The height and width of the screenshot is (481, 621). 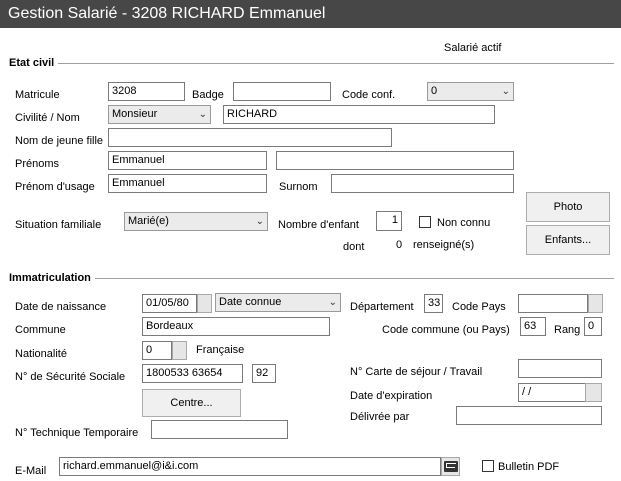 I want to click on secu-field: 1800533 63654, so click(x=192, y=373).